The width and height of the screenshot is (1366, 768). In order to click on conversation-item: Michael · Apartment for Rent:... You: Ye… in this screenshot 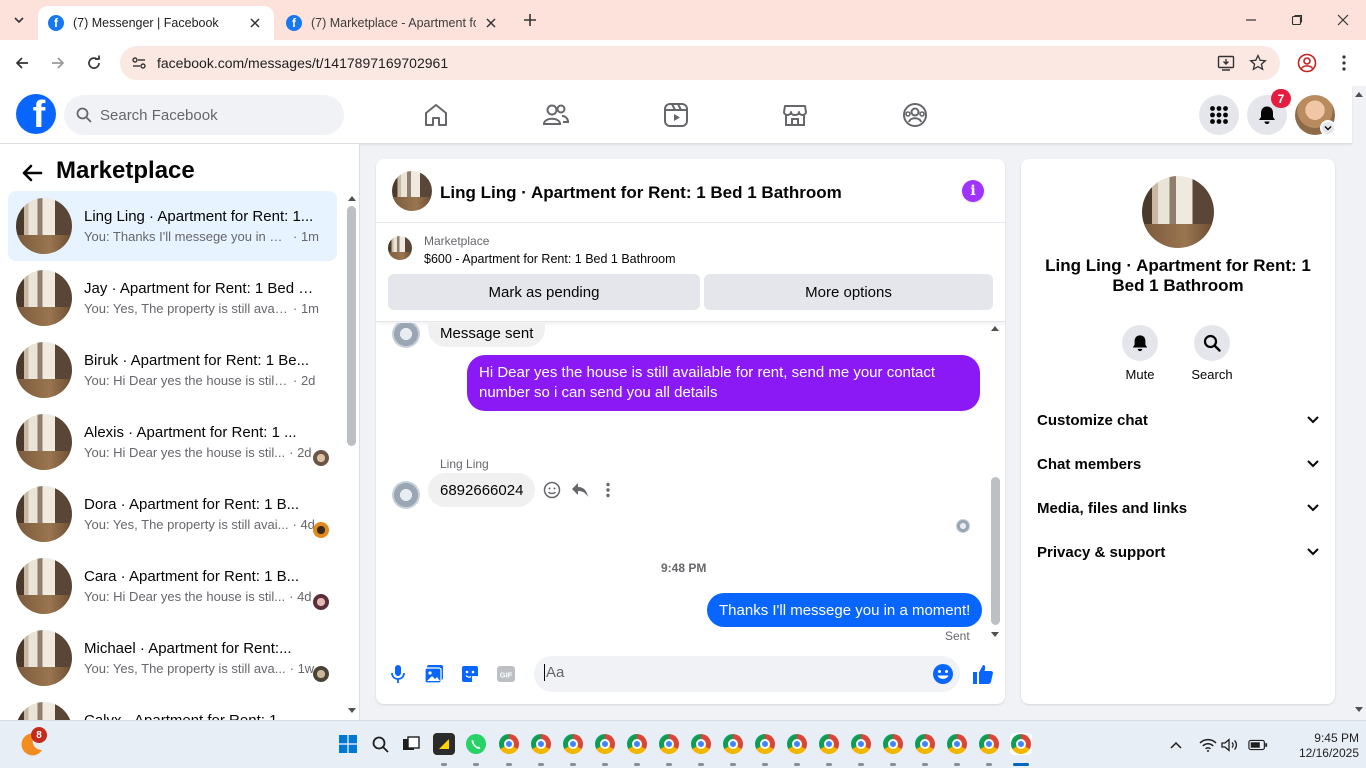, I will do `click(172, 658)`.